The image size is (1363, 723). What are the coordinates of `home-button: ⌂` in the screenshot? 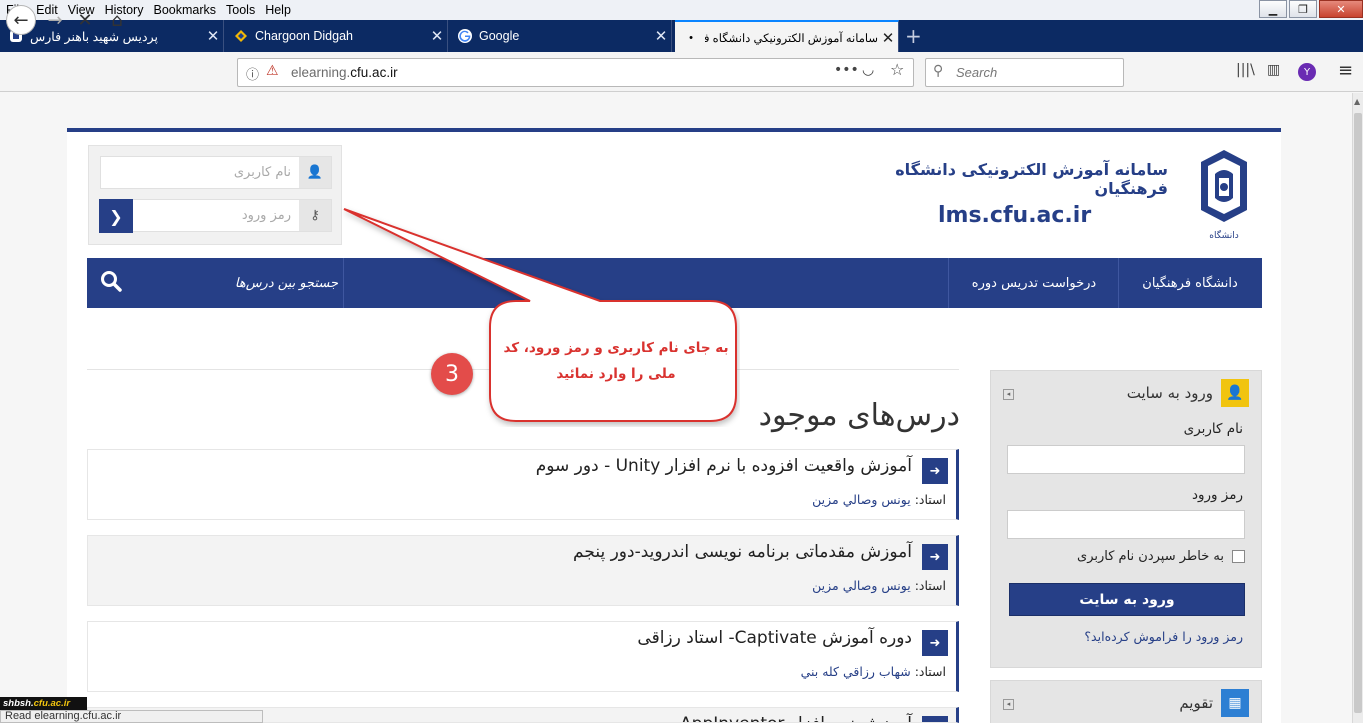 It's located at (117, 20).